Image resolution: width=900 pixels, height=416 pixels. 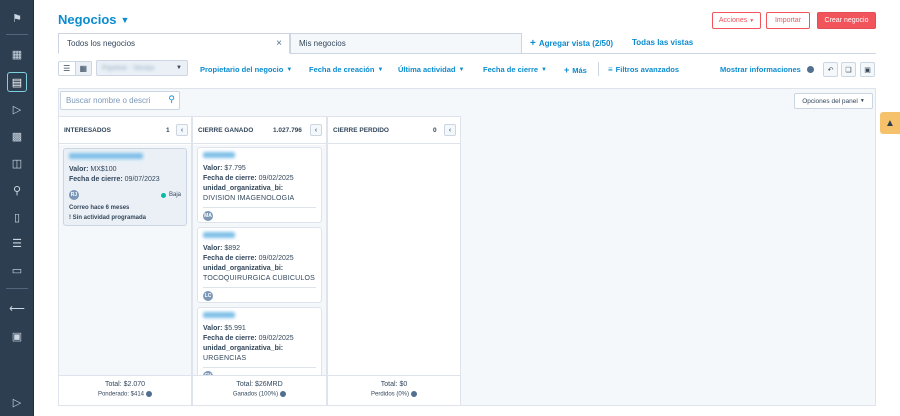 What do you see at coordinates (643, 69) in the screenshot?
I see `advanced-filters-button: ≡ Filtros avanzados` at bounding box center [643, 69].